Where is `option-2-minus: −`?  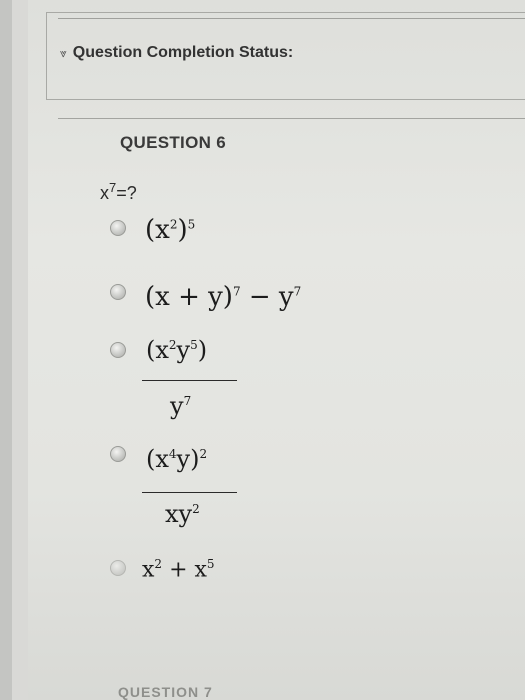 option-2-minus: − is located at coordinates (259, 297).